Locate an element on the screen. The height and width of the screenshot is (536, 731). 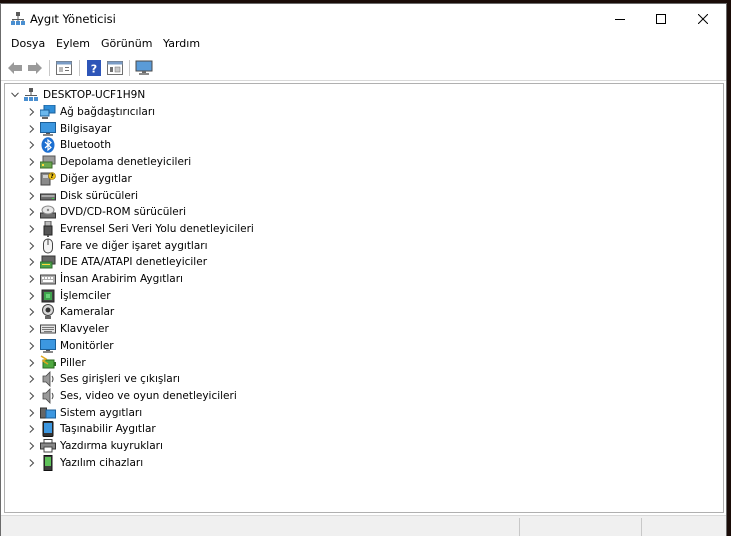
tree-category-item: Bilgisayar is located at coordinates (69, 129).